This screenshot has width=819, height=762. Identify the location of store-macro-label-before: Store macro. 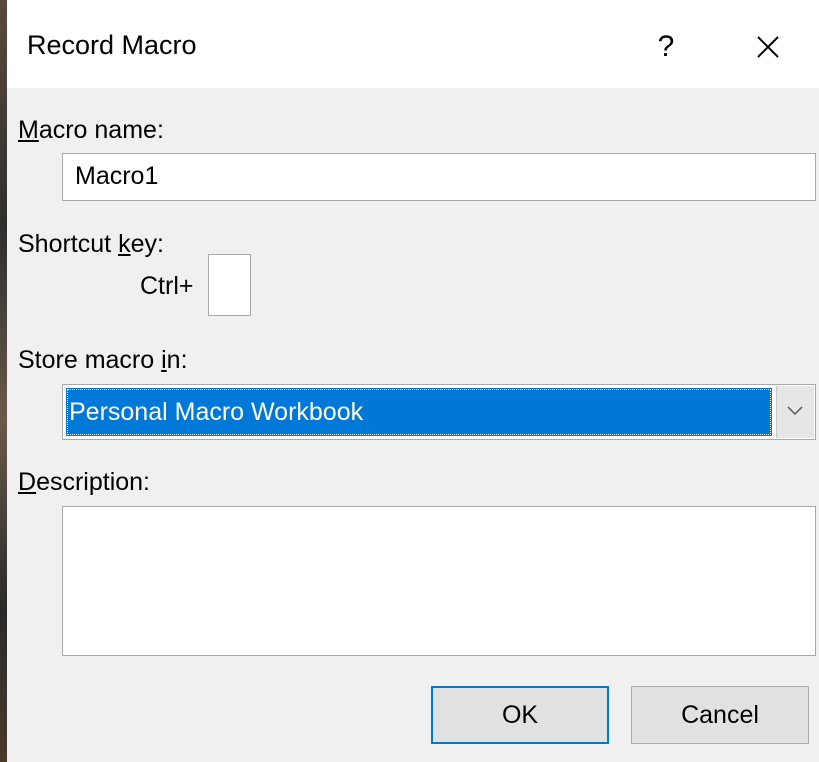
(90, 360).